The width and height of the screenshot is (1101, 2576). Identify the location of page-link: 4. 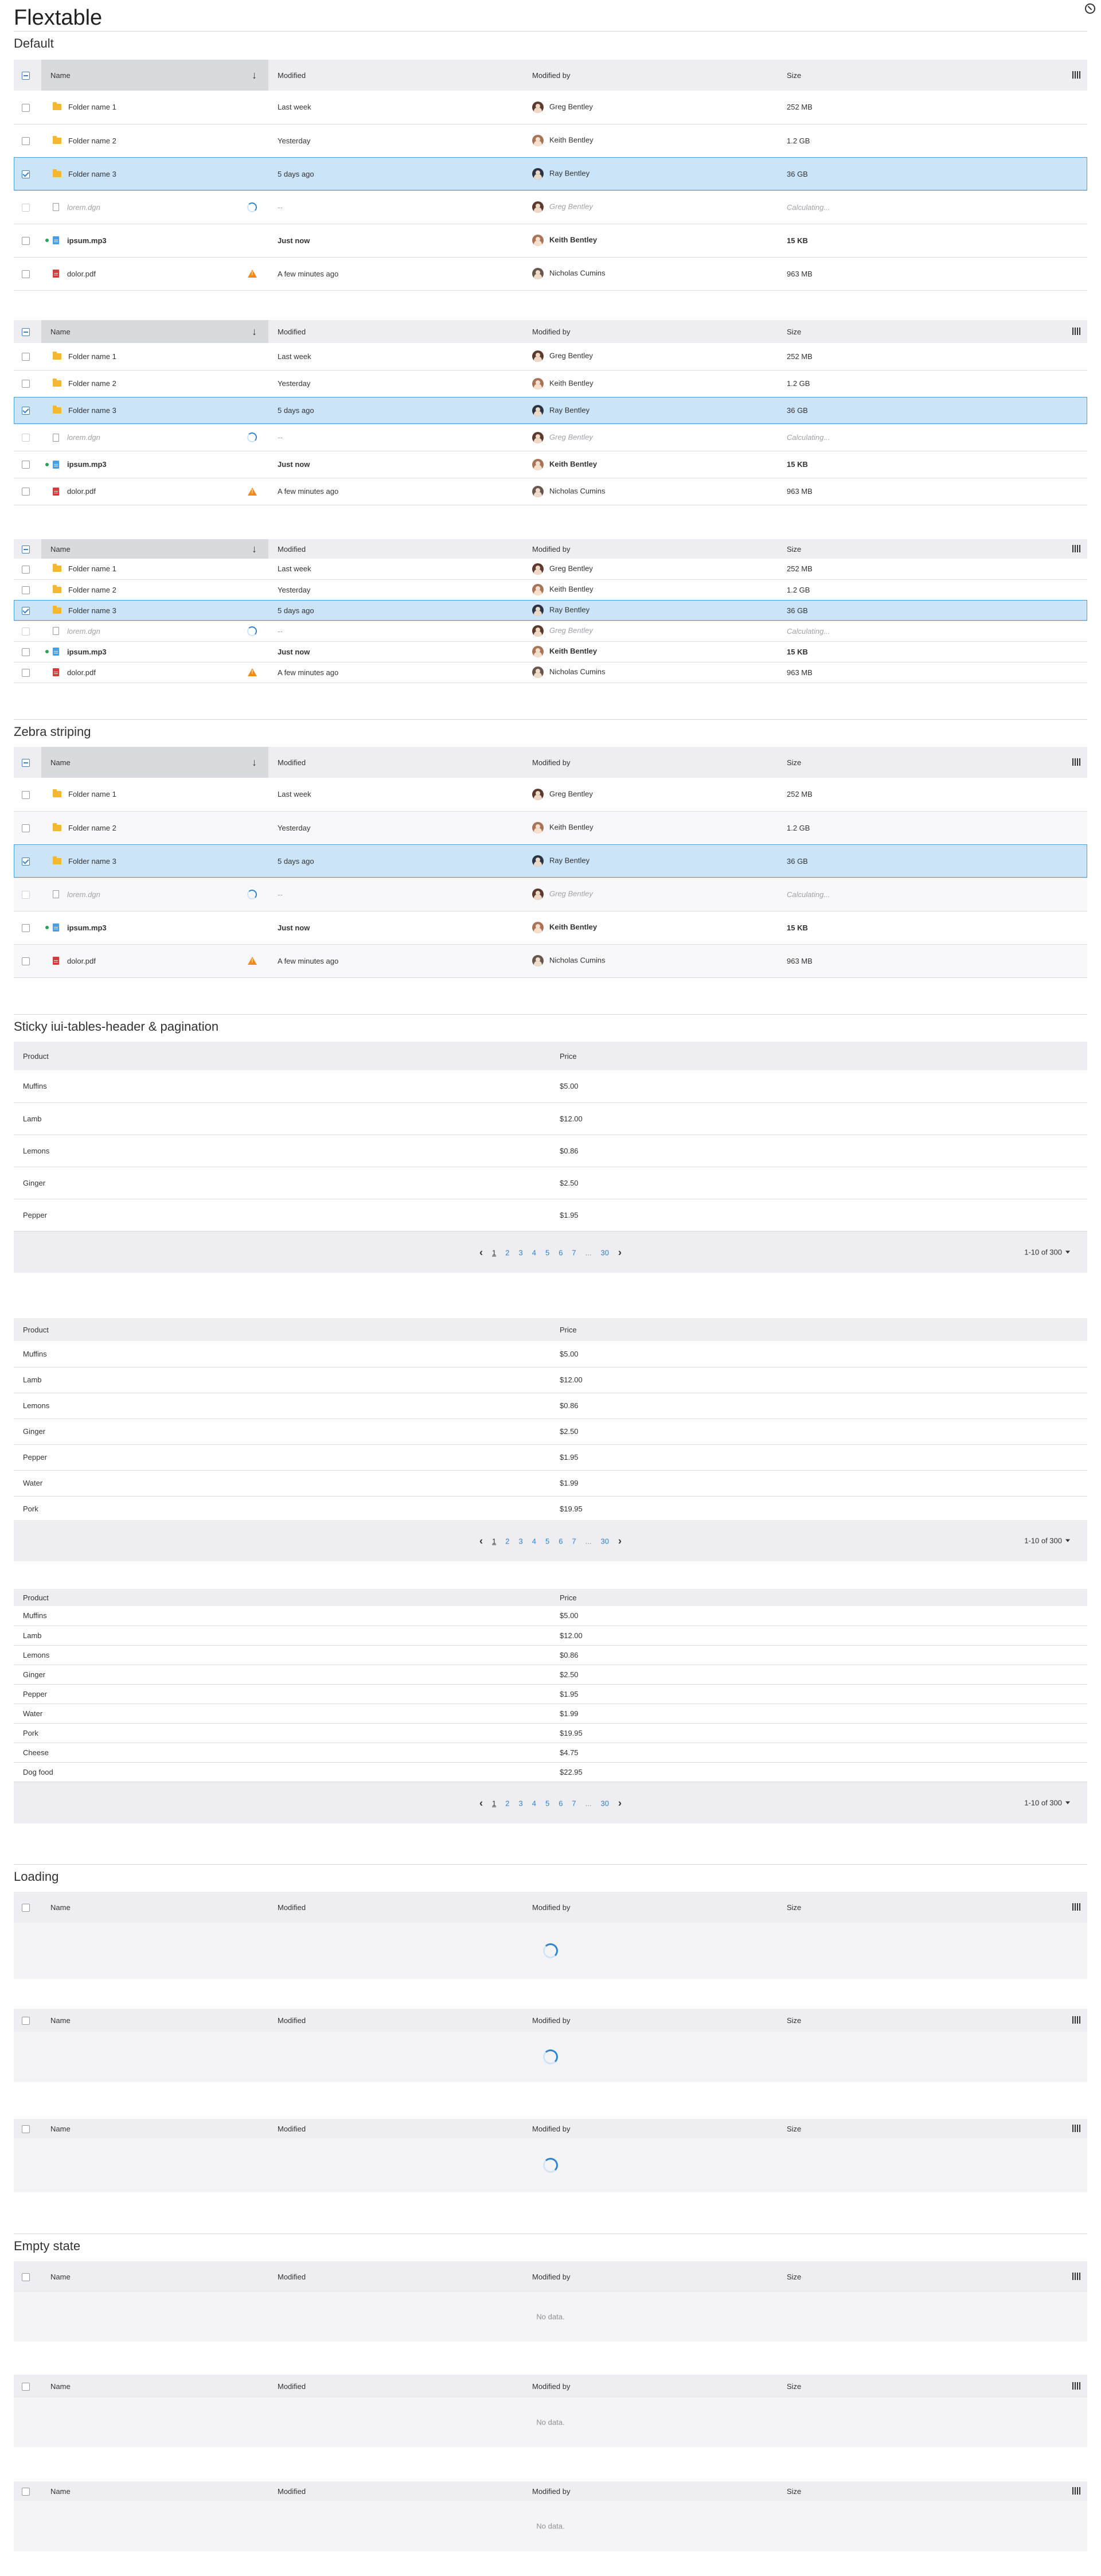
(534, 1542).